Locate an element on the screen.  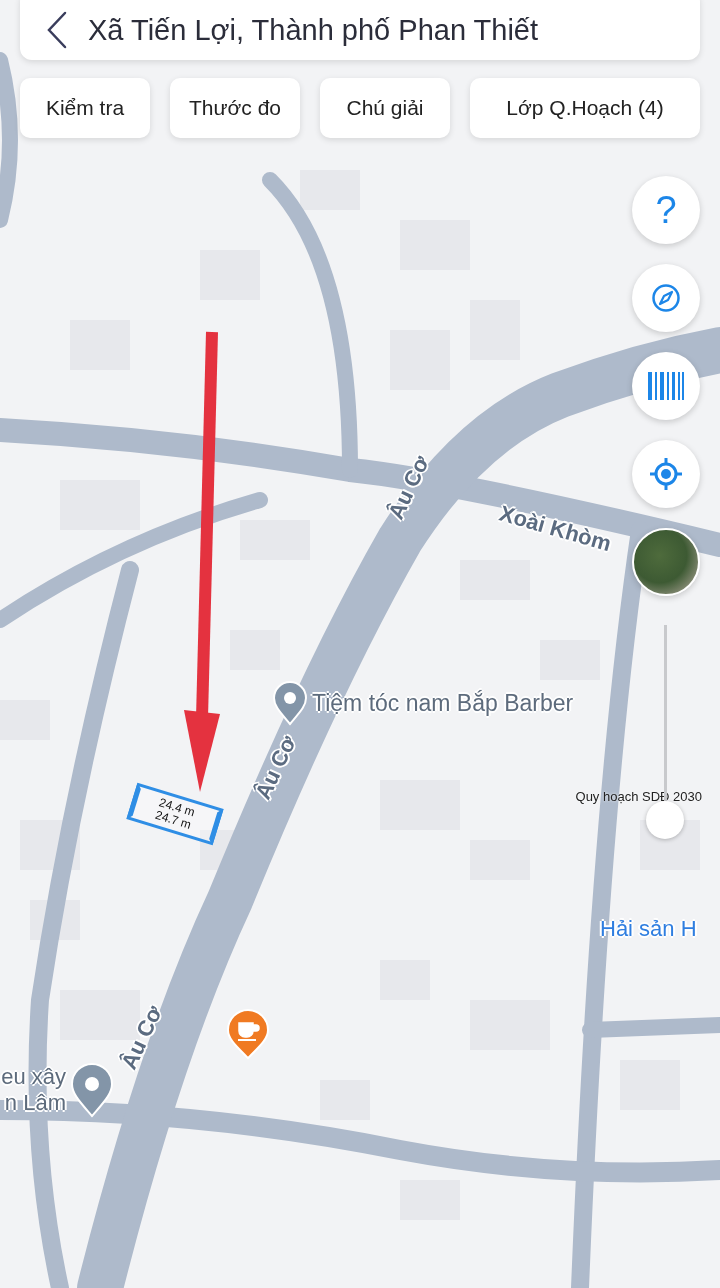
crosshair-icon is located at coordinates (666, 474).